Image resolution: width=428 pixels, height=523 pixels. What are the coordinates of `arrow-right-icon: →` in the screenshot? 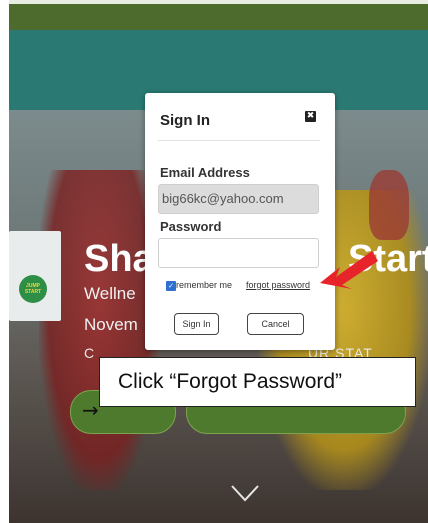 It's located at (90, 410).